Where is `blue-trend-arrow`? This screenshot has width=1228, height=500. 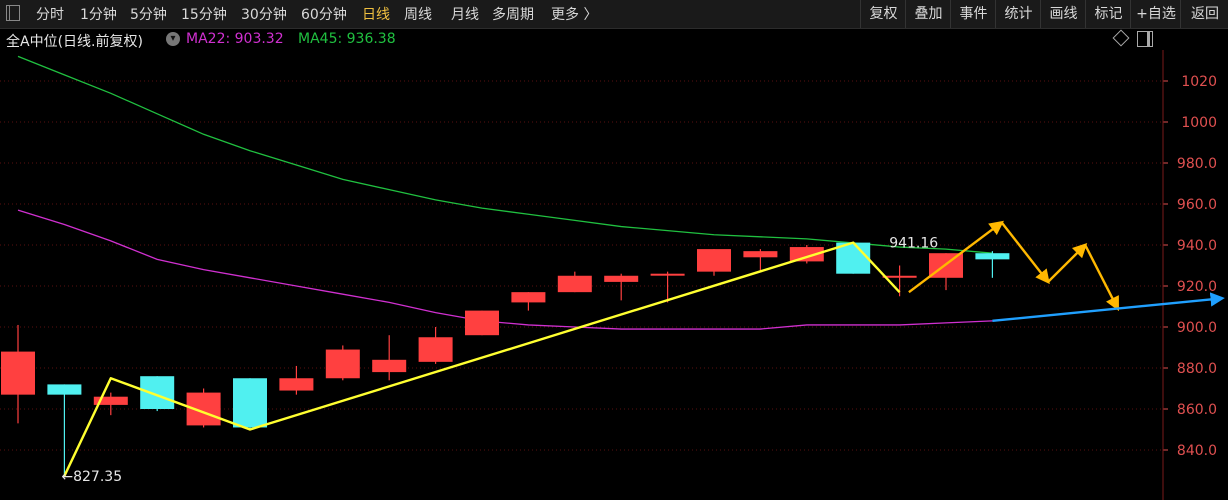 blue-trend-arrow is located at coordinates (1108, 307).